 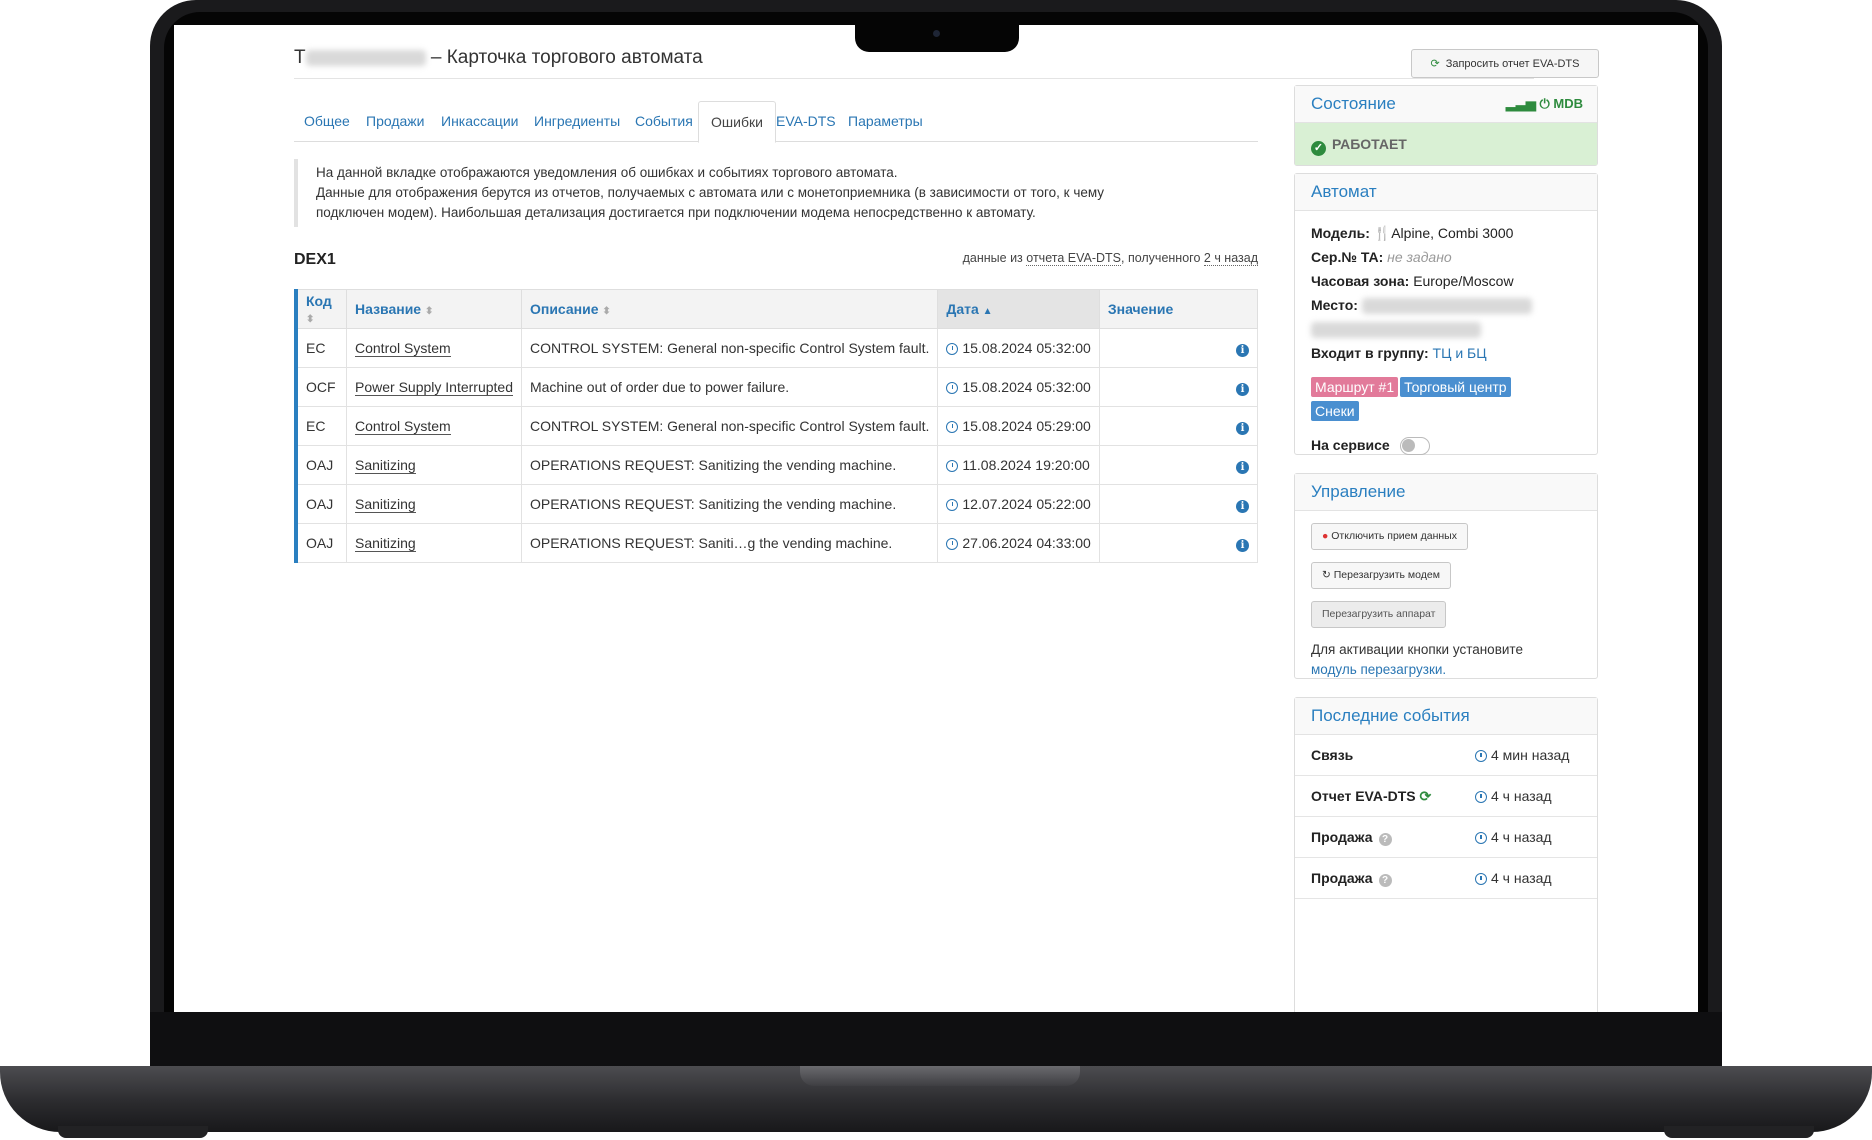 What do you see at coordinates (1326, 575) in the screenshot?
I see `refresh-icon: ↻` at bounding box center [1326, 575].